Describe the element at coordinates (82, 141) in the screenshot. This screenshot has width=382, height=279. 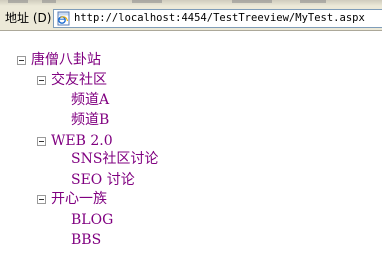
I see `tree-node-label: WEB 2.0` at that location.